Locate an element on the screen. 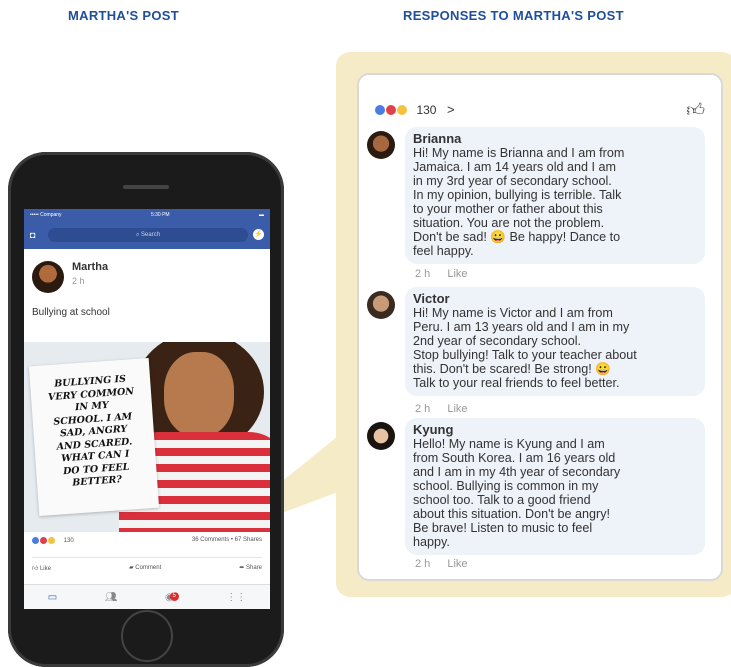 Image resolution: width=731 pixels, height=667 pixels. thumbs-up-icon: 👍︎ is located at coordinates (695, 110).